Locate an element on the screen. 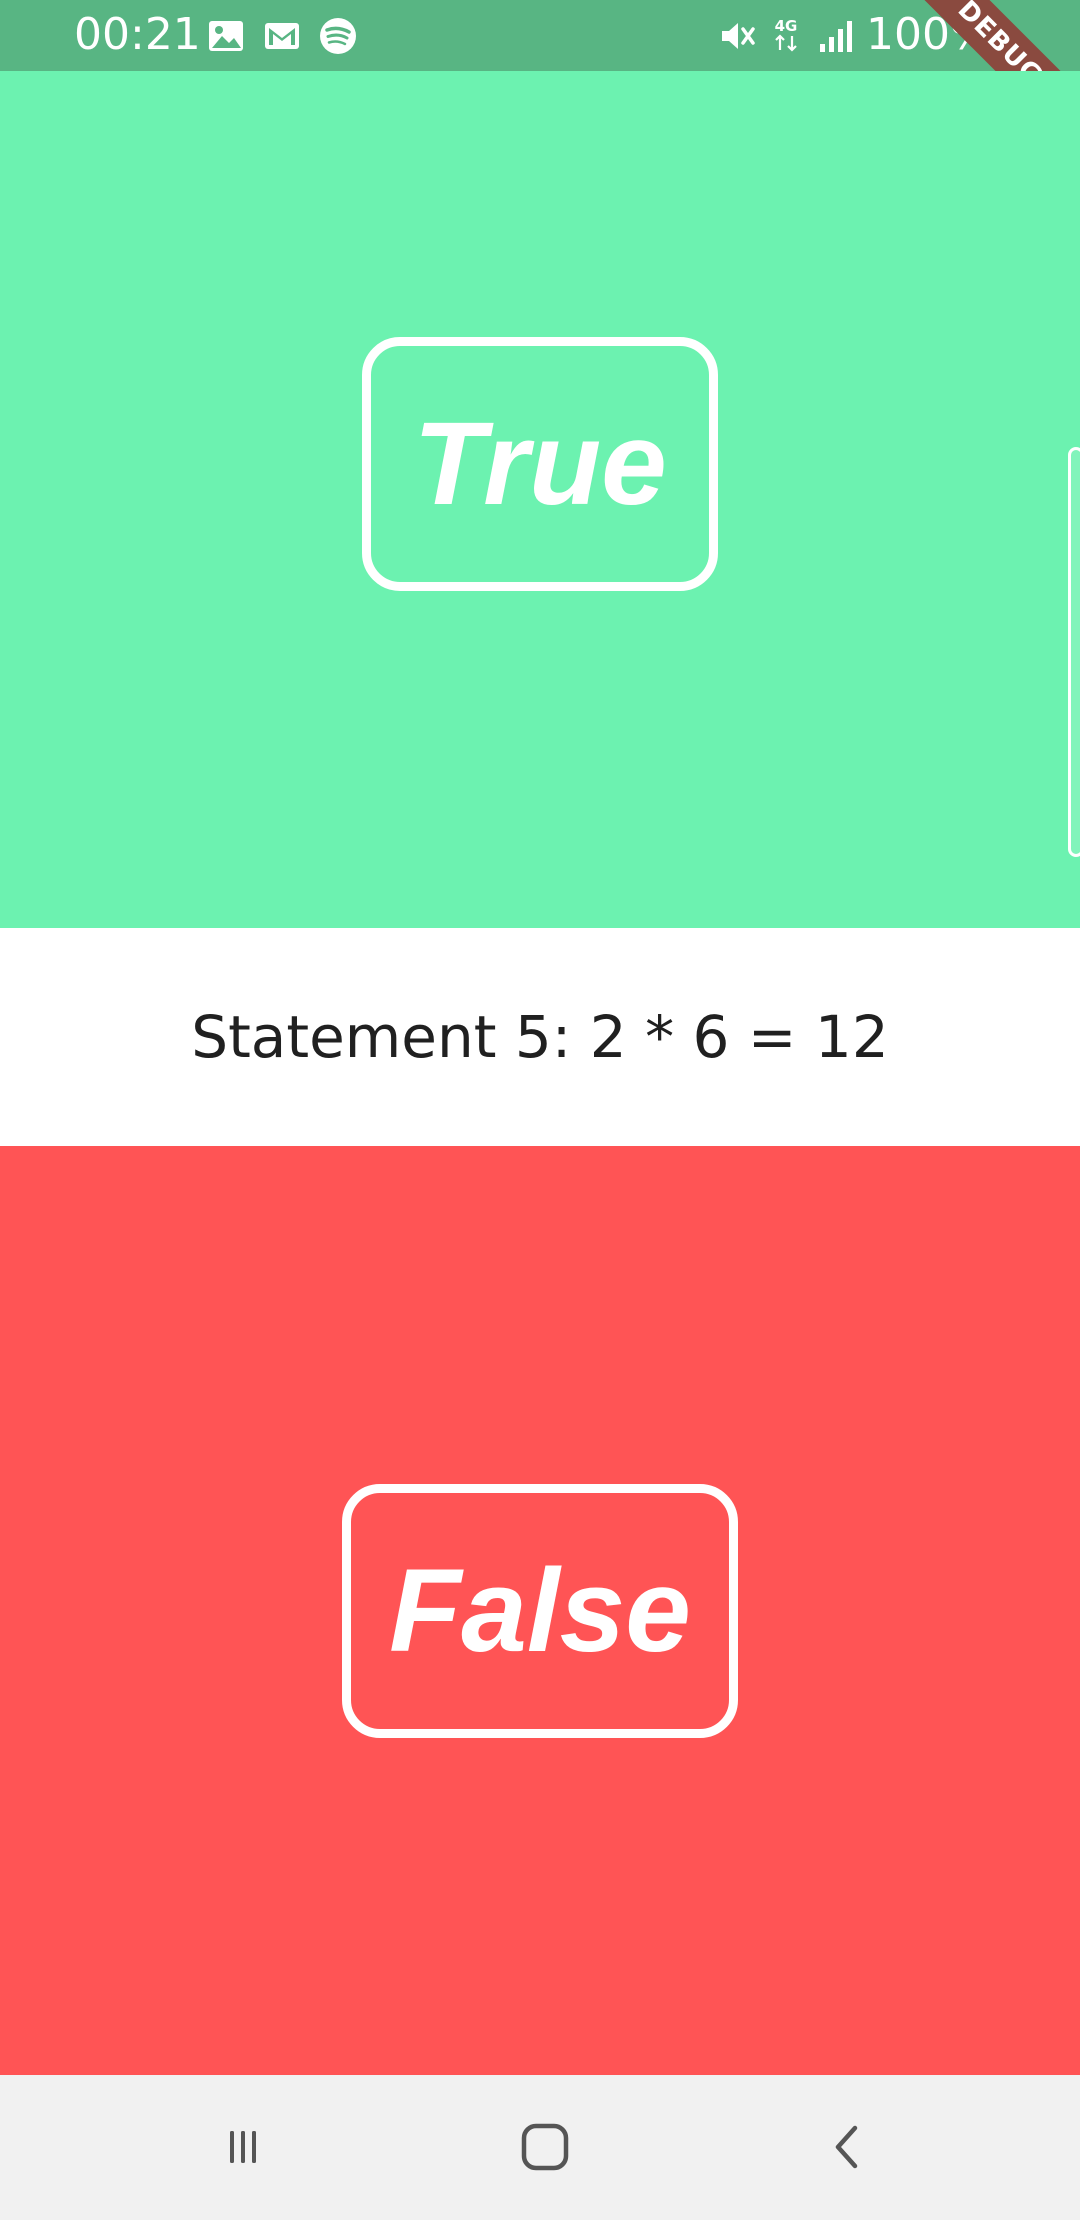 The width and height of the screenshot is (1080, 2220). back-icon is located at coordinates (846, 2147).